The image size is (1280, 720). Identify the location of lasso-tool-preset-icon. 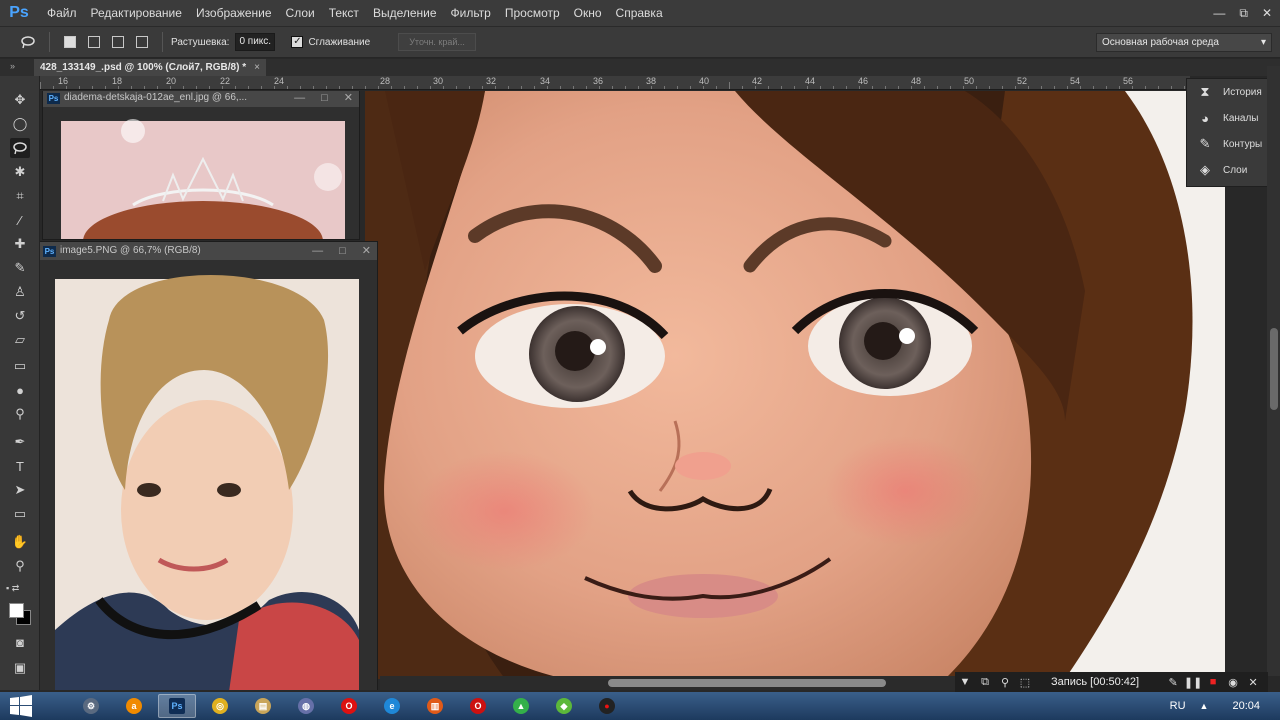
(29, 42).